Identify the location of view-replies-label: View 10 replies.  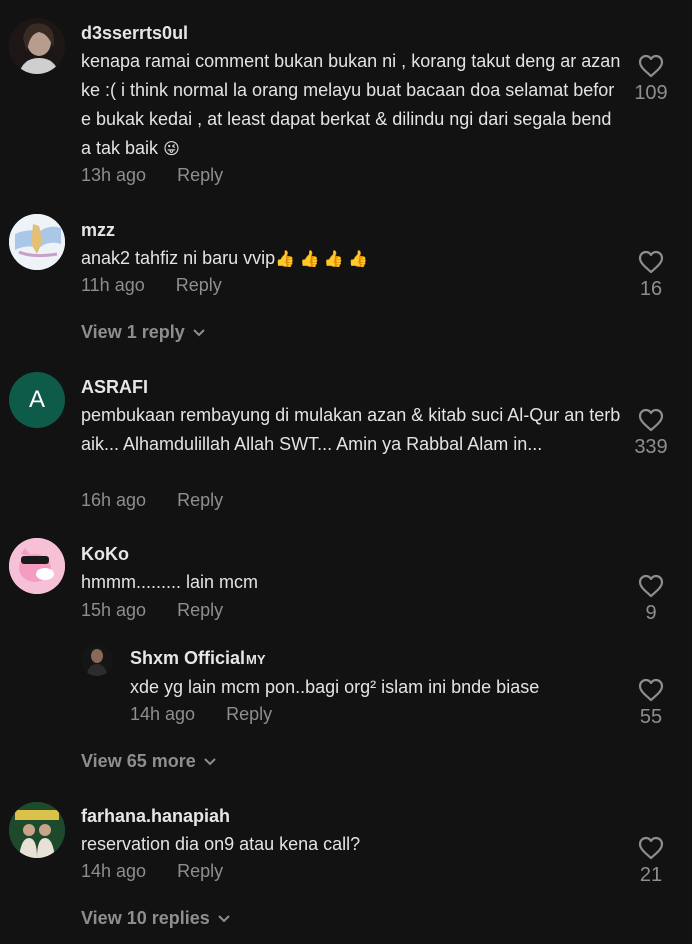
(145, 918).